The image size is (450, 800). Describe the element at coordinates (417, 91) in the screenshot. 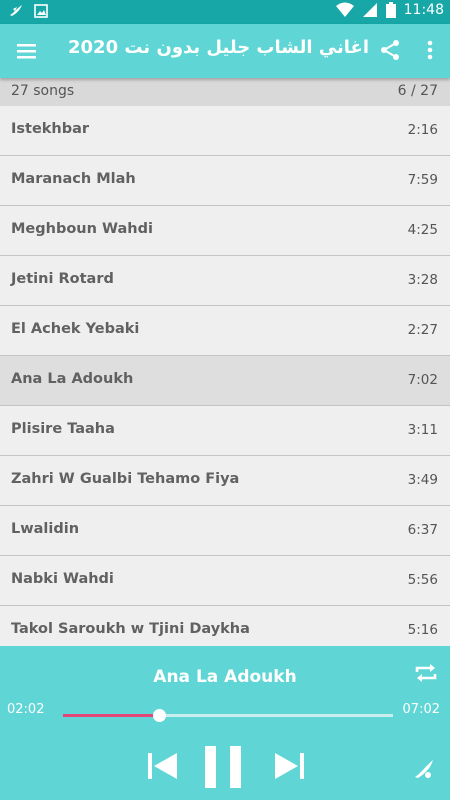

I see `song-position: 6 / 27` at that location.